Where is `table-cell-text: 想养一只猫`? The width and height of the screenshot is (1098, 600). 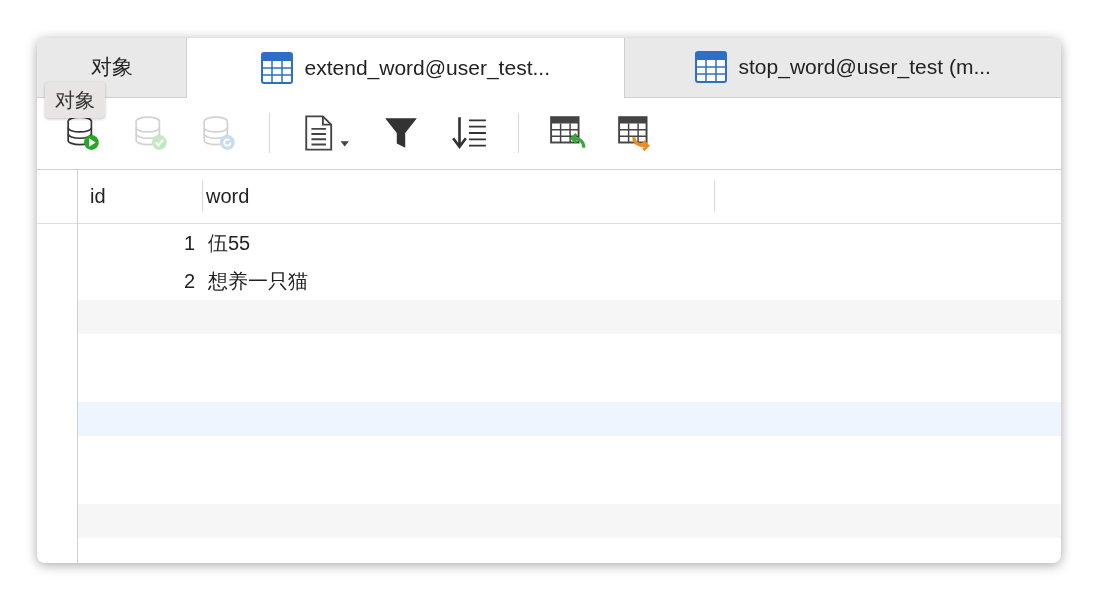 table-cell-text: 想养一只猫 is located at coordinates (257, 281).